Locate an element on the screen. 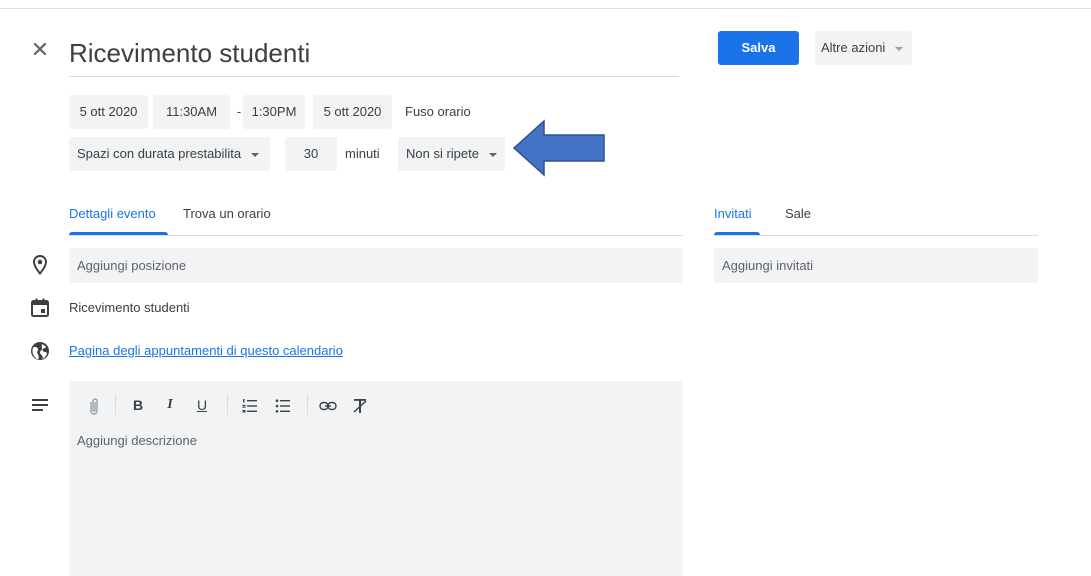  close-icon: ✕ is located at coordinates (40, 50).